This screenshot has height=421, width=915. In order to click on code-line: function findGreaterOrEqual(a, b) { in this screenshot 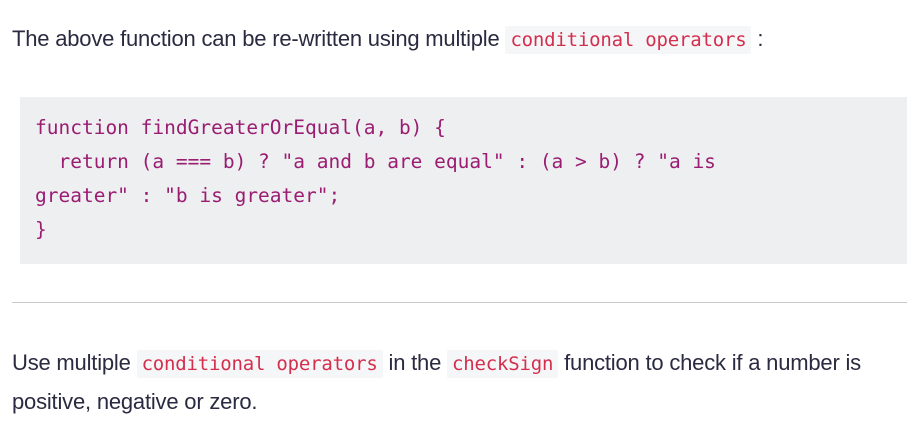, I will do `click(240, 127)`.